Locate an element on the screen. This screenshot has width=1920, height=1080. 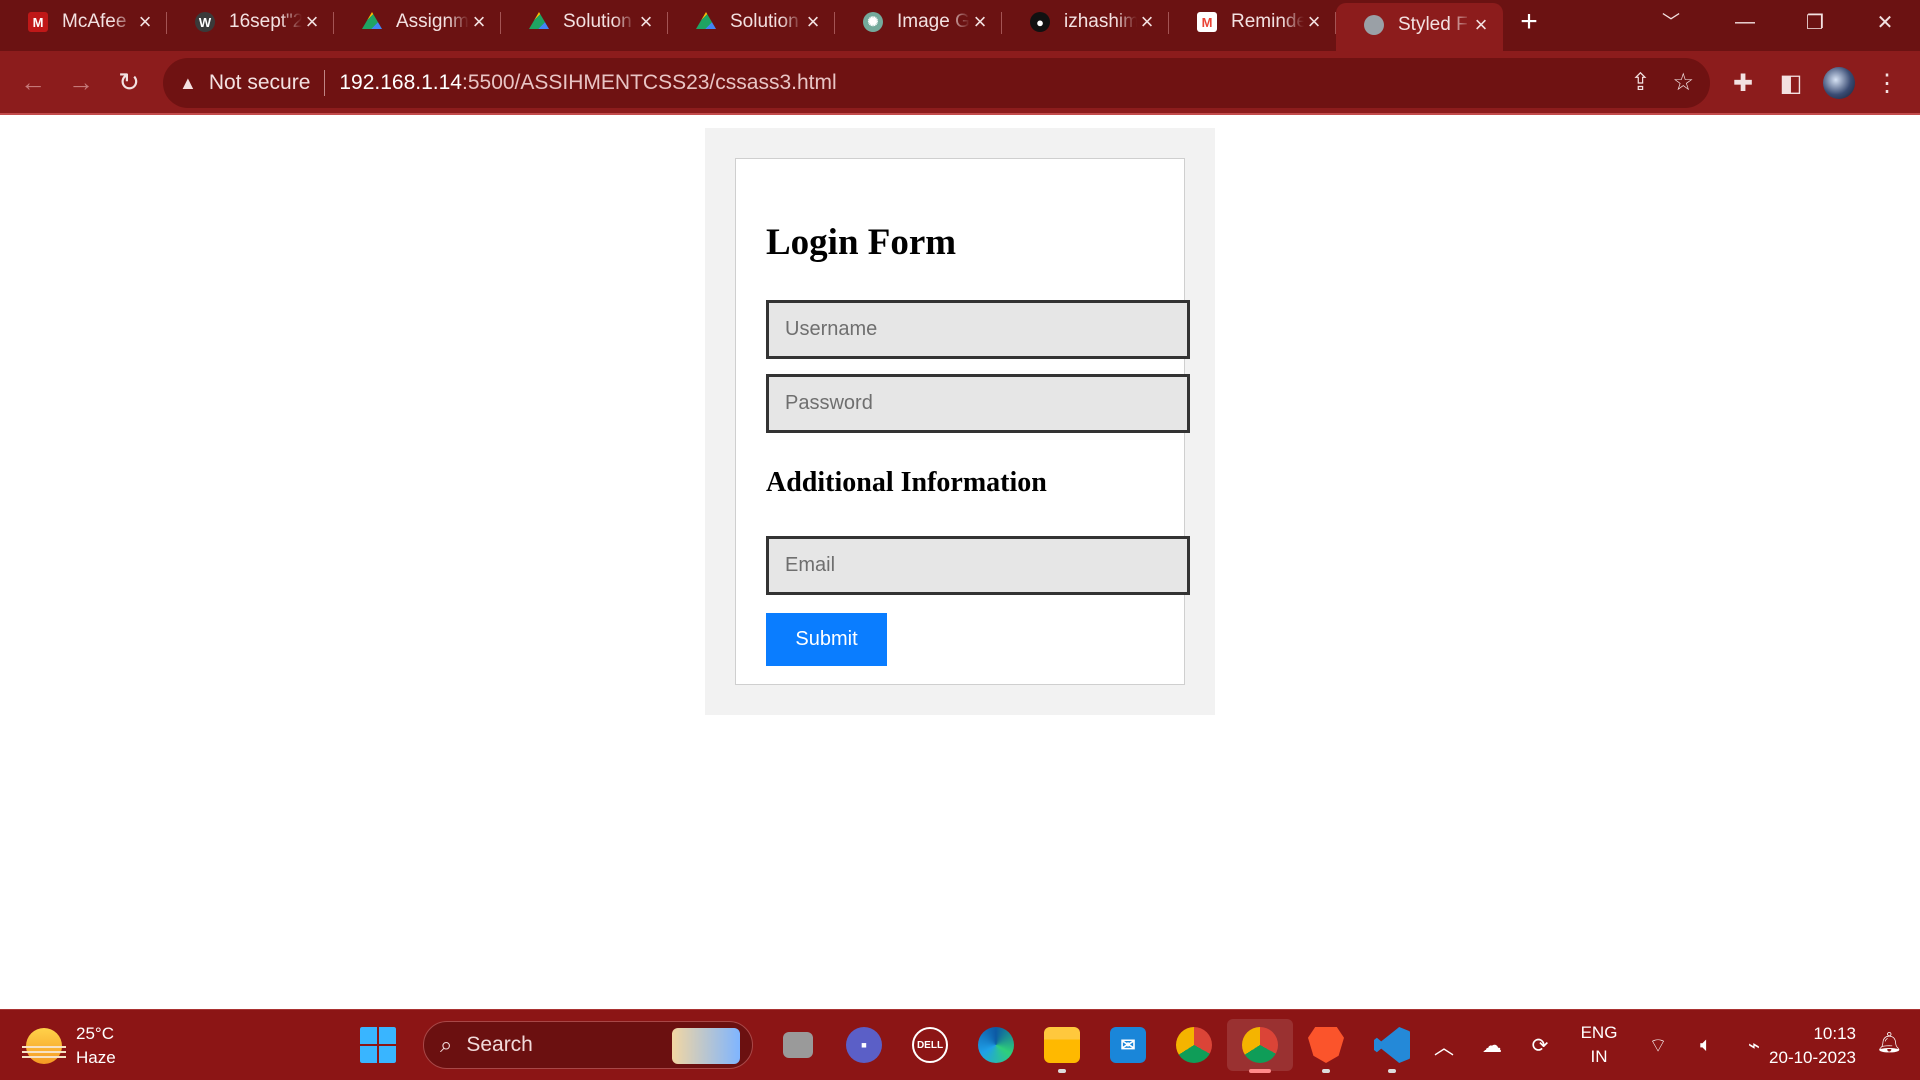
chrome-profile-icon is located at coordinates (1260, 1045).